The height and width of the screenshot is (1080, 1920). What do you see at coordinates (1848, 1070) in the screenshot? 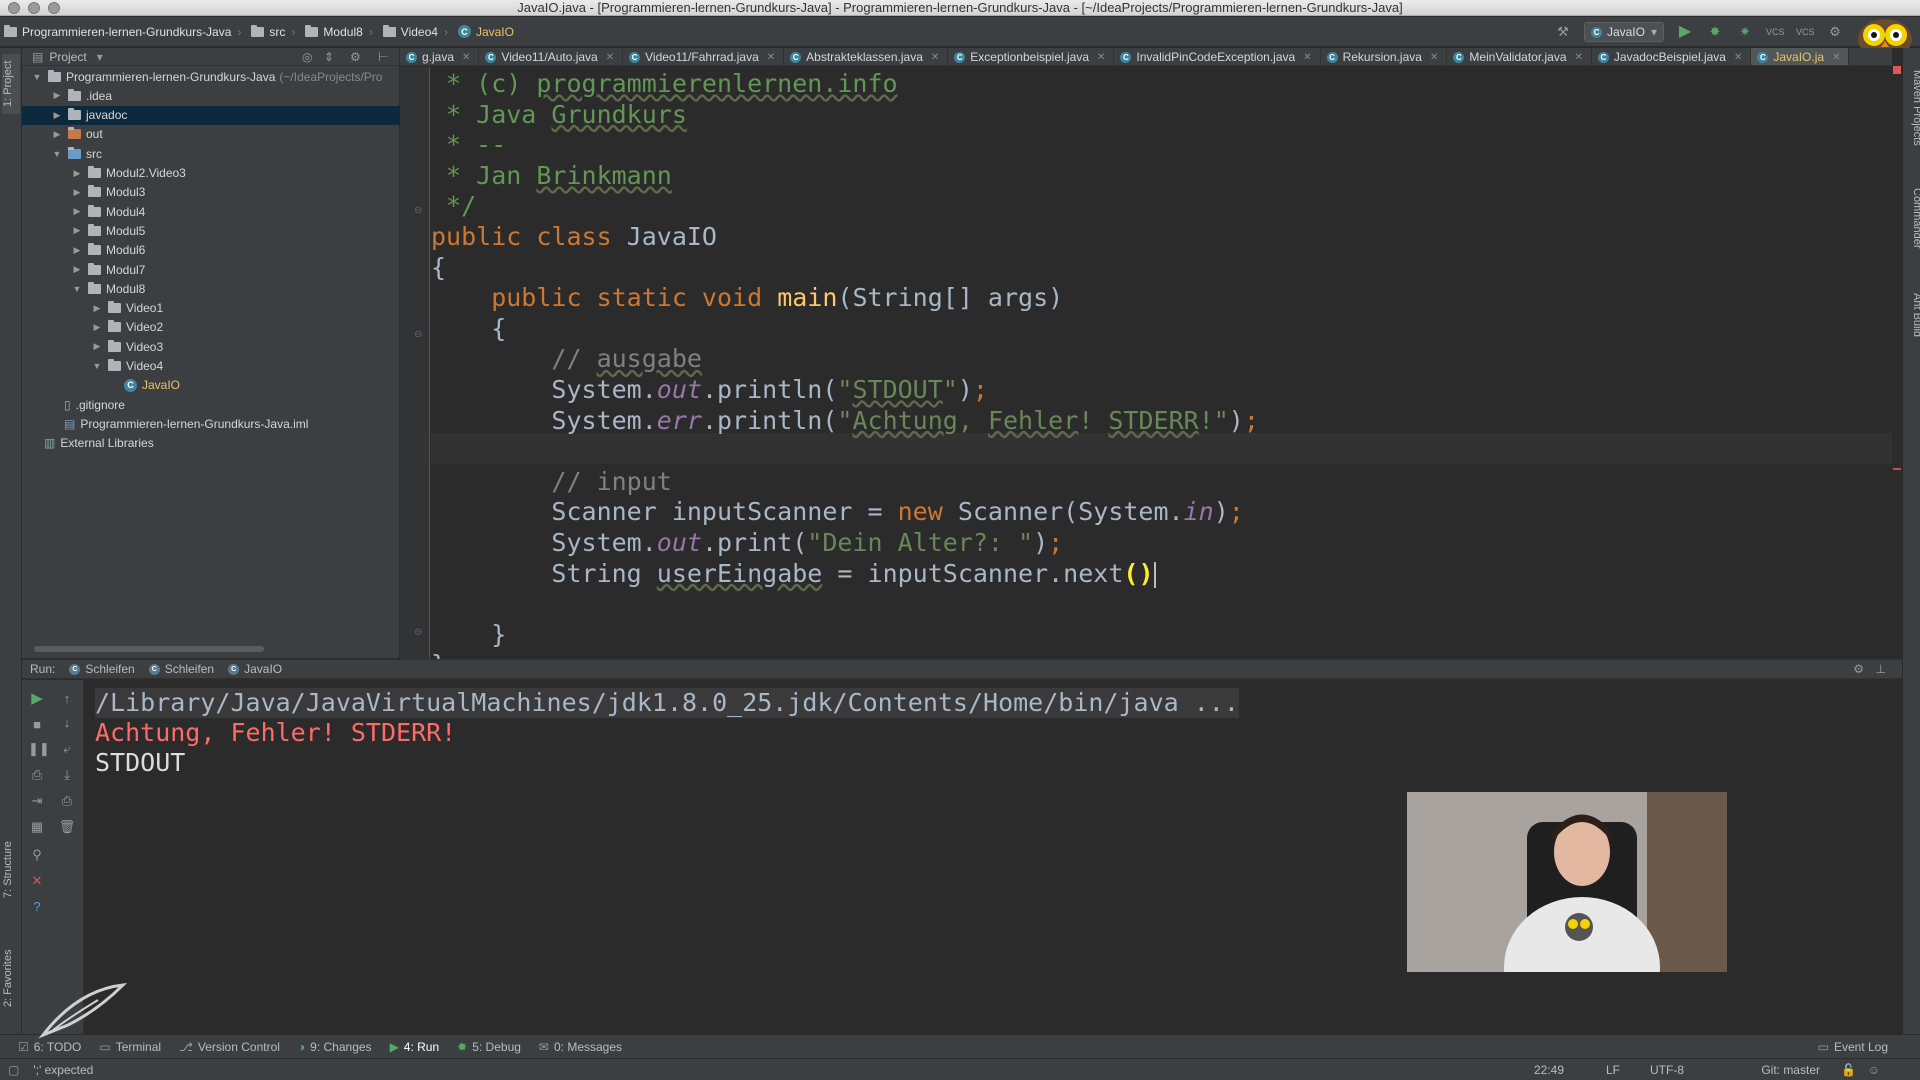
I see `lock-icon: 🔓` at bounding box center [1848, 1070].